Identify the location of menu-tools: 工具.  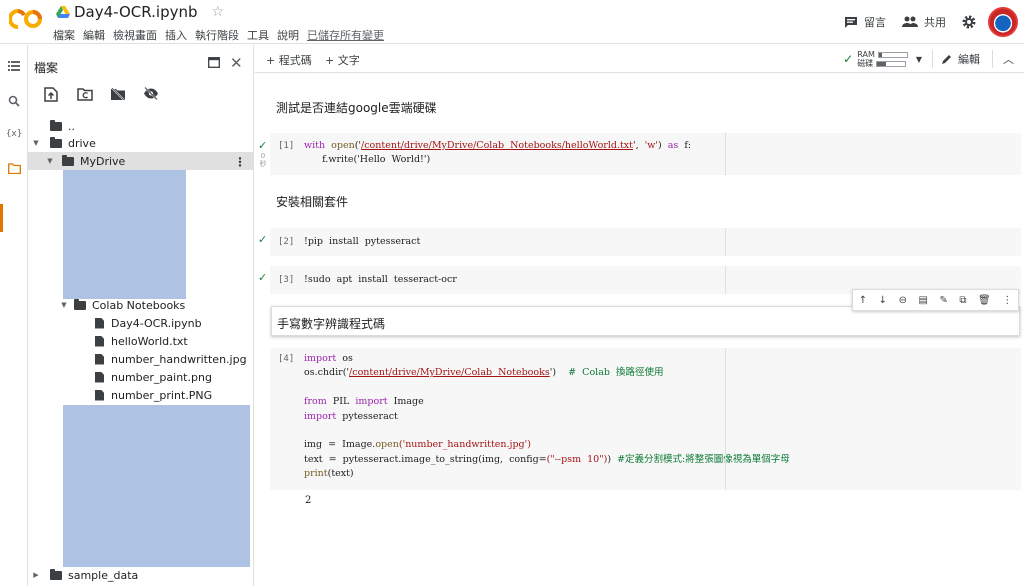
(258, 35).